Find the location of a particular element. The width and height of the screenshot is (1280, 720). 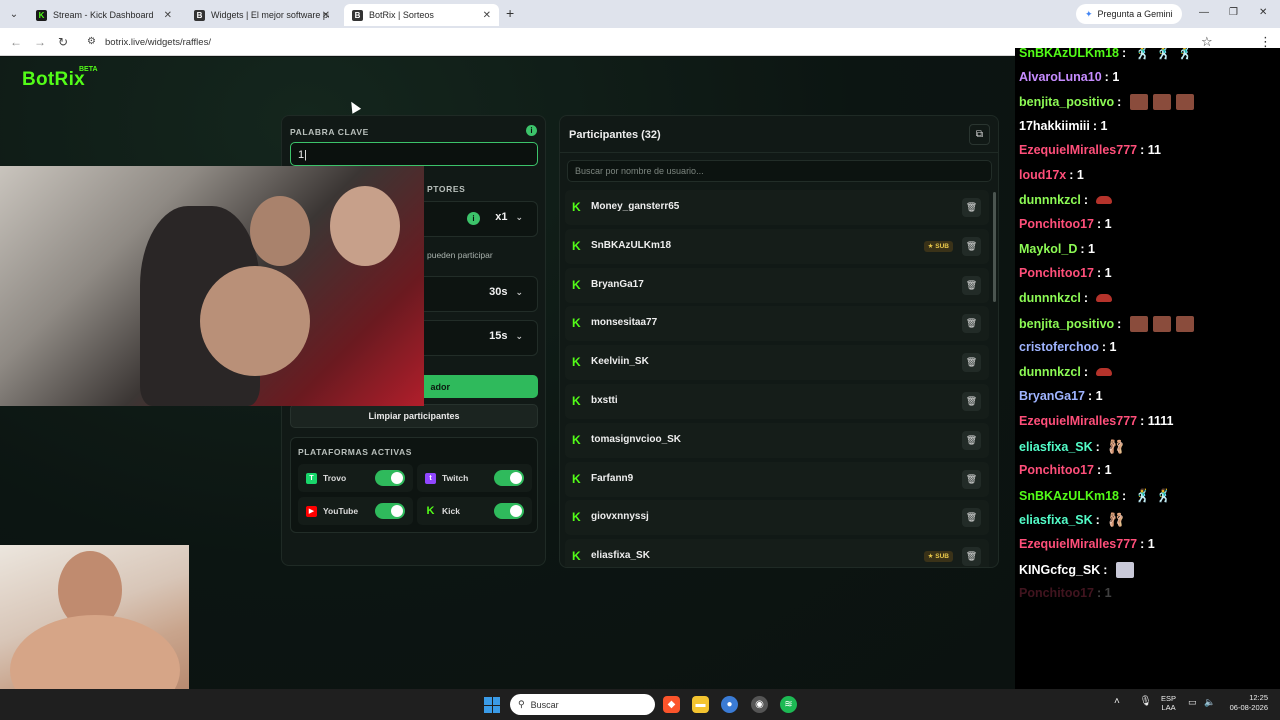

language-indicator: ESP LAA is located at coordinates (1168, 703).